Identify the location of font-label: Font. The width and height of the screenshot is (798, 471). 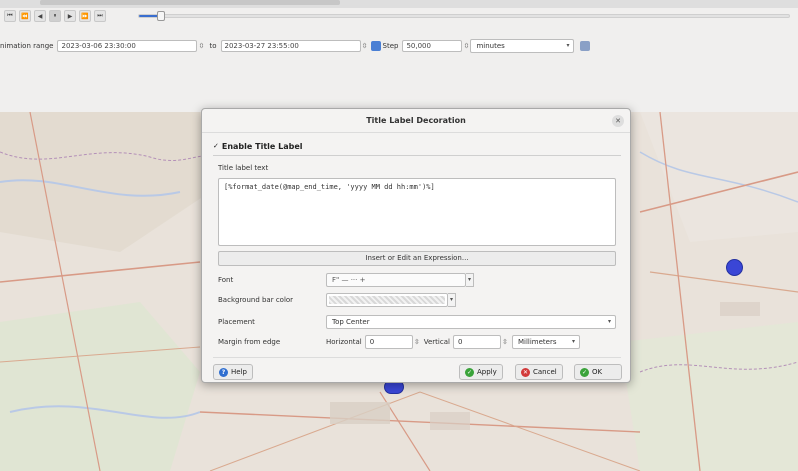
(226, 280).